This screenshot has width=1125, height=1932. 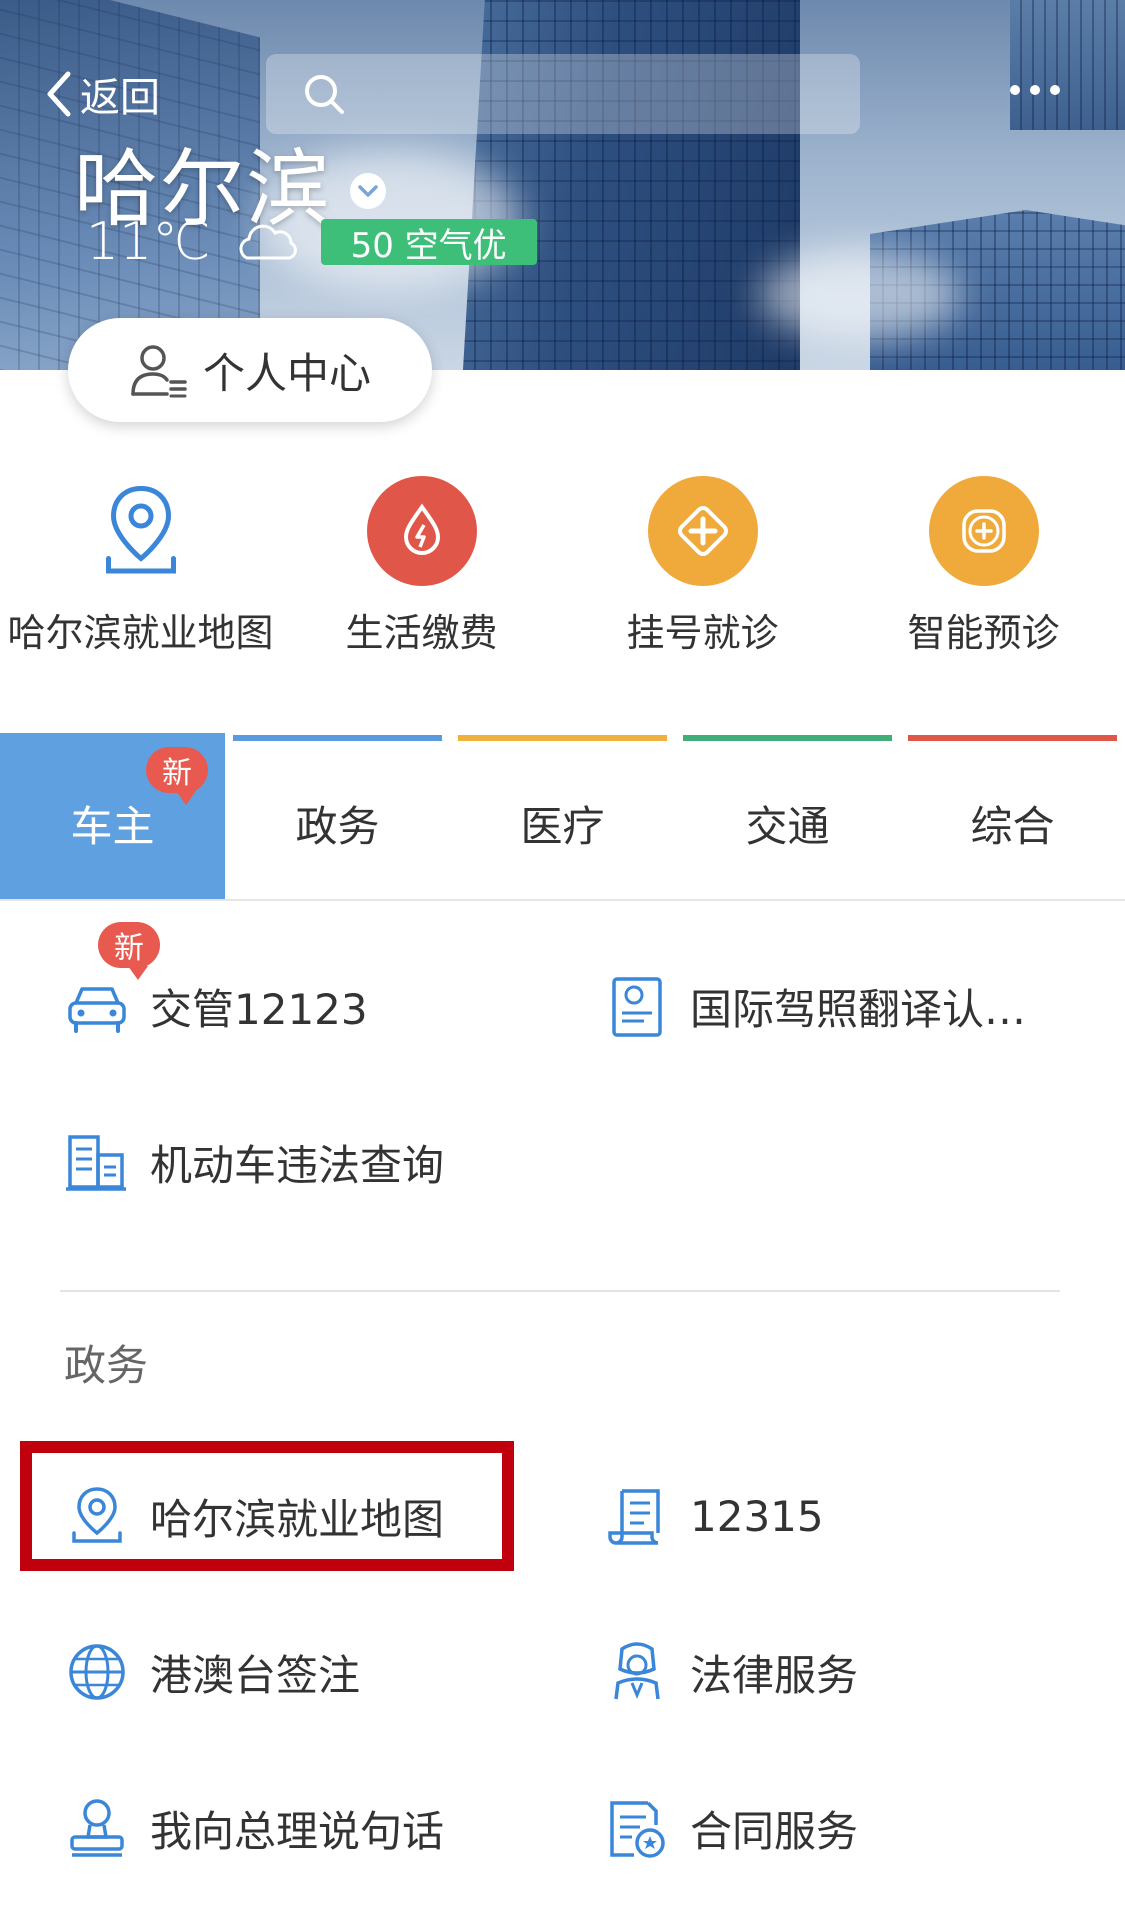 I want to click on medical-registration-icon, so click(x=702, y=531).